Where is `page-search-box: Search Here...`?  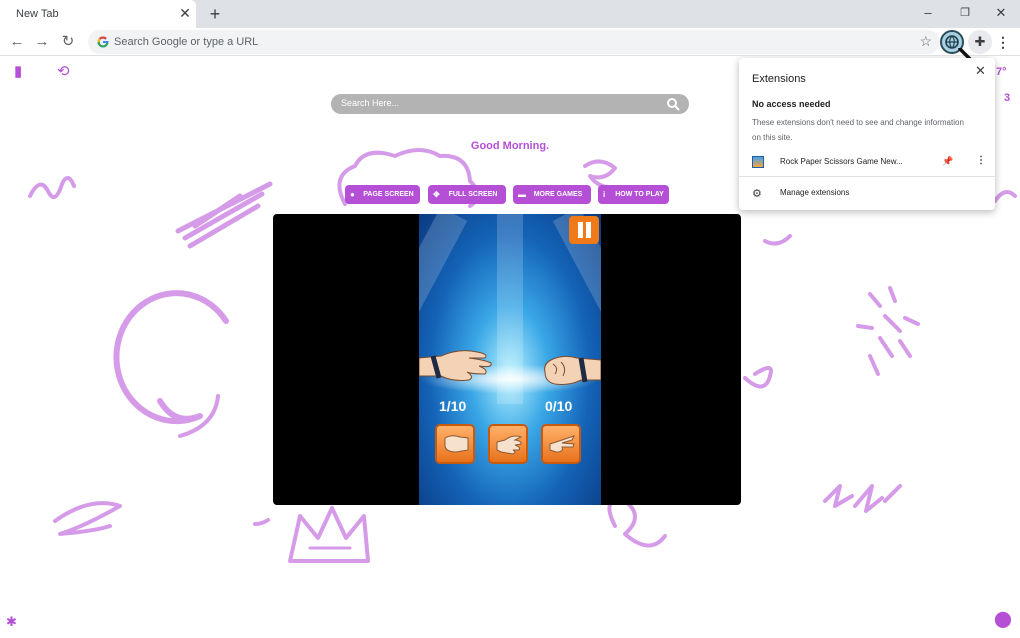
page-search-box: Search Here... is located at coordinates (510, 104).